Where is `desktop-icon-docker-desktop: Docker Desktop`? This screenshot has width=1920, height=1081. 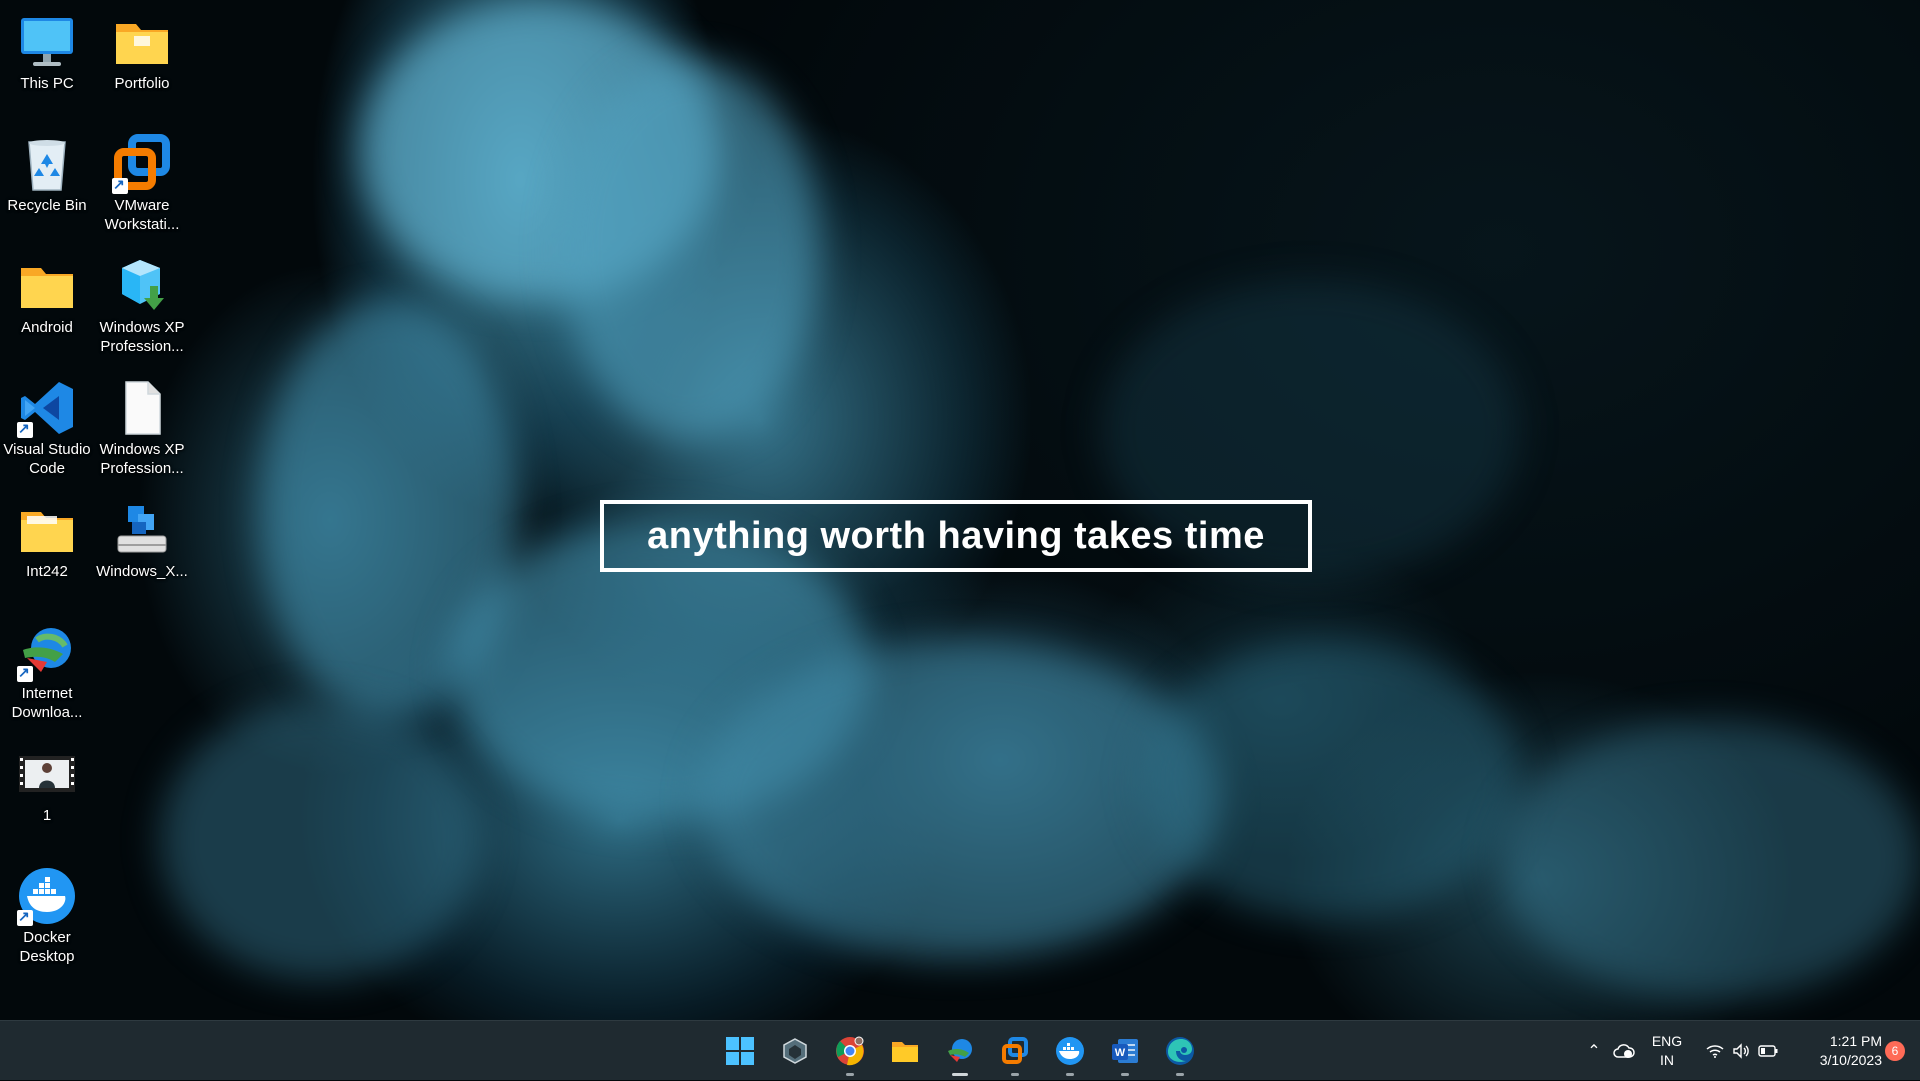
desktop-icon-docker-desktop: Docker Desktop is located at coordinates (47, 913).